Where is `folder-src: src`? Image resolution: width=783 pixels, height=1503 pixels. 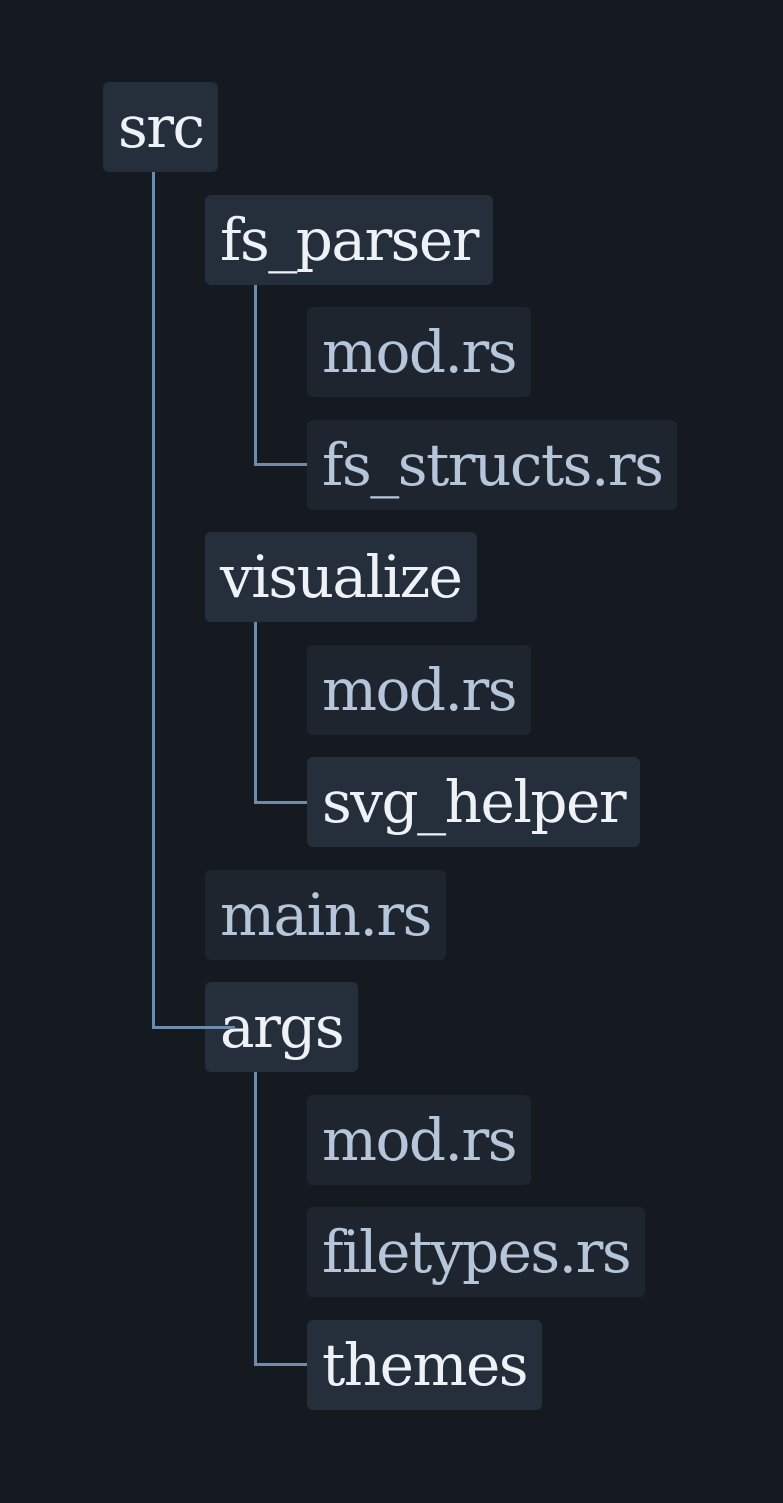 folder-src: src is located at coordinates (161, 127).